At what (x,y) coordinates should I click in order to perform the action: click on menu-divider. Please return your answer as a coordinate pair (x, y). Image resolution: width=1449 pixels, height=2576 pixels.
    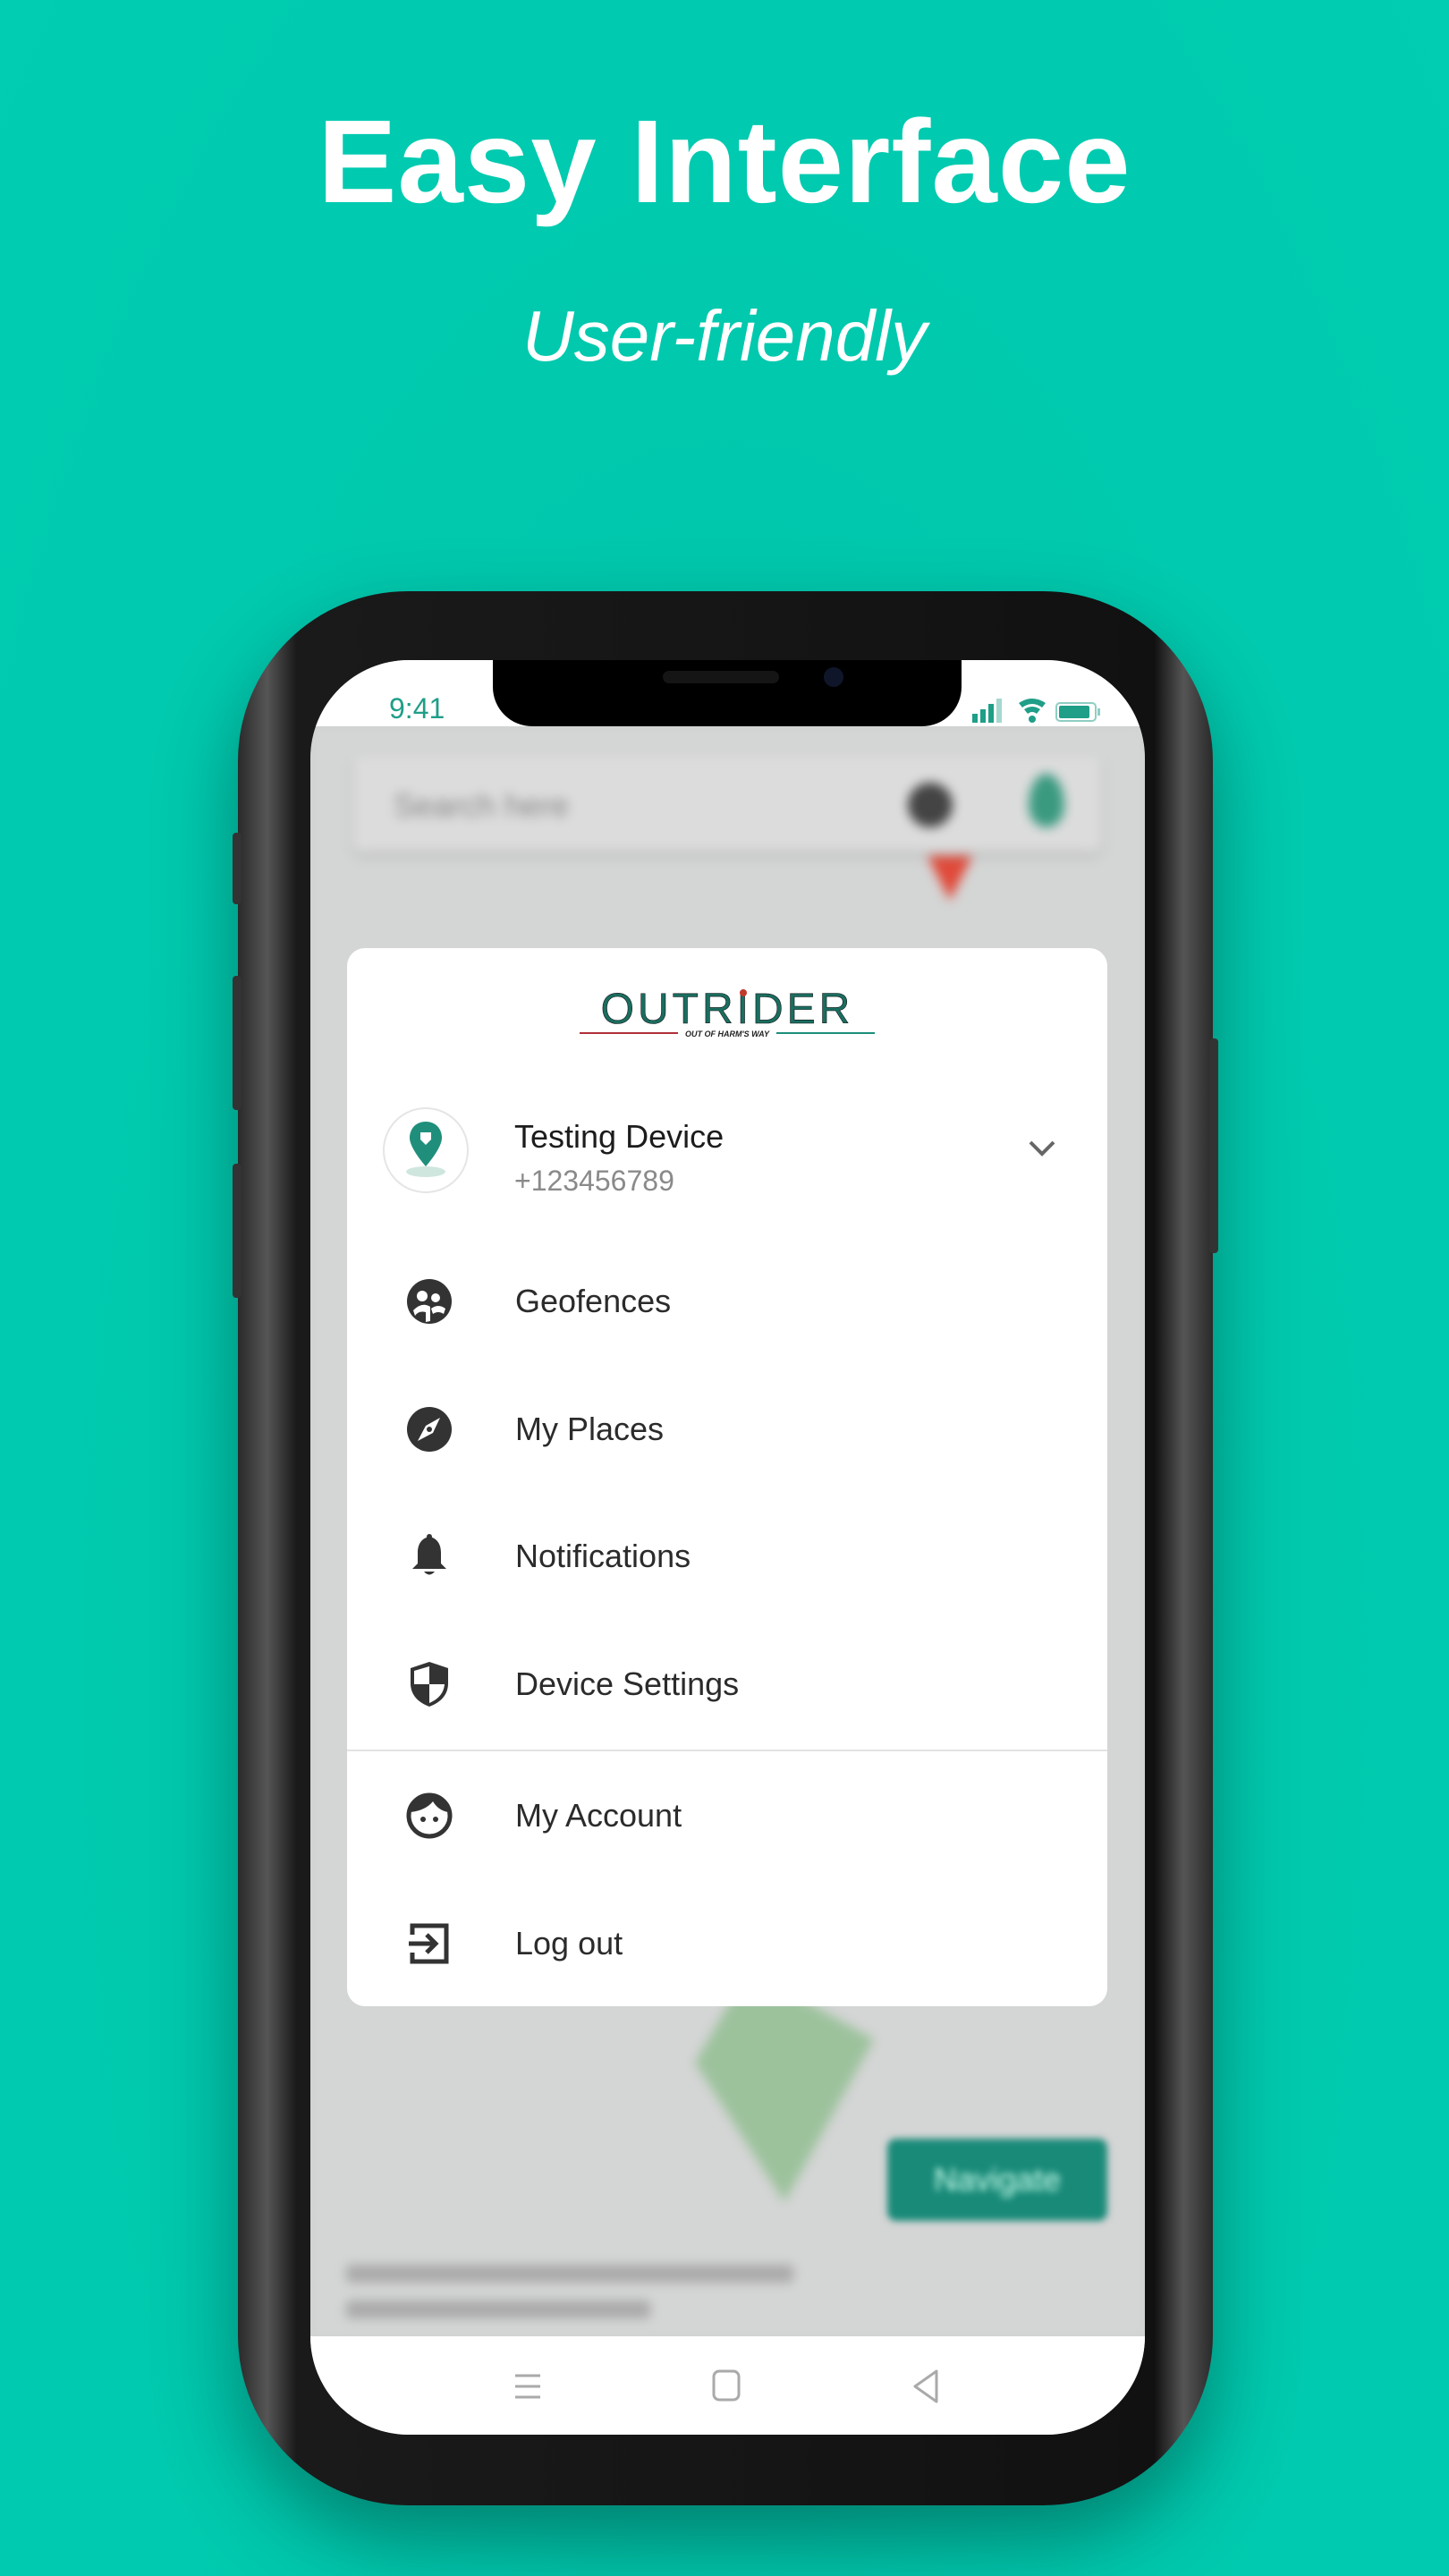
    Looking at the image, I should click on (727, 1750).